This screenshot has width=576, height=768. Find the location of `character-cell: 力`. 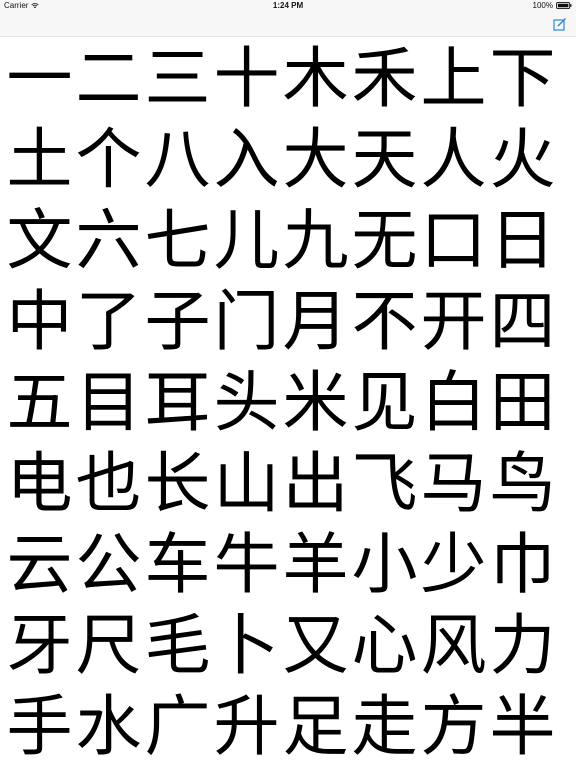

character-cell: 力 is located at coordinates (522, 645).